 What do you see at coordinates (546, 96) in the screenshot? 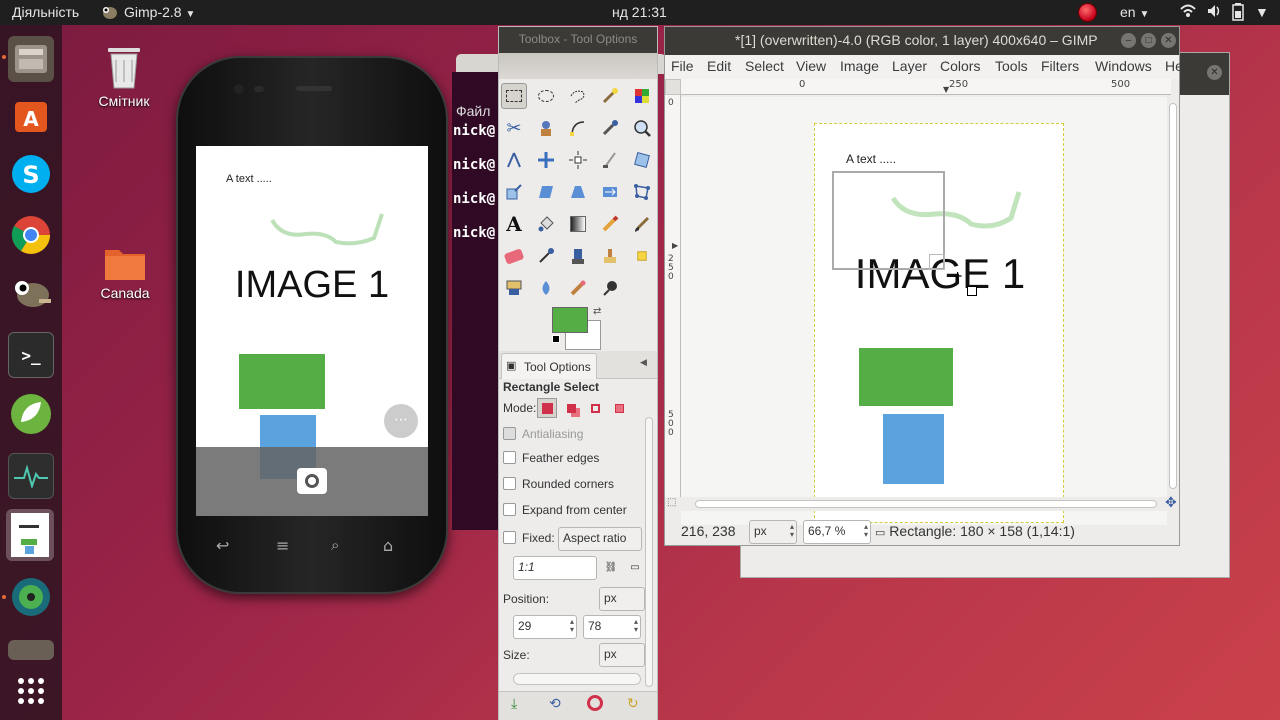
I see `ellipse-select-tool-icon` at bounding box center [546, 96].